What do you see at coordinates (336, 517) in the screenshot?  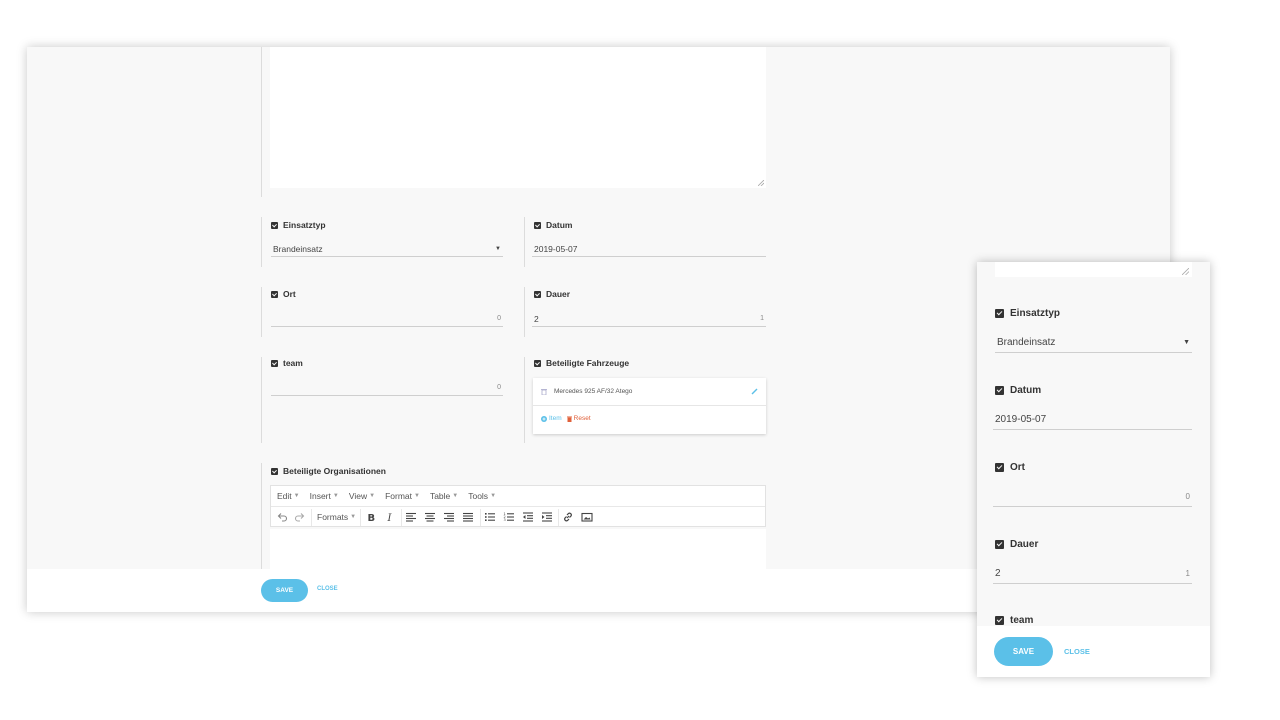 I see `formats-dropdown: Formats ▼` at bounding box center [336, 517].